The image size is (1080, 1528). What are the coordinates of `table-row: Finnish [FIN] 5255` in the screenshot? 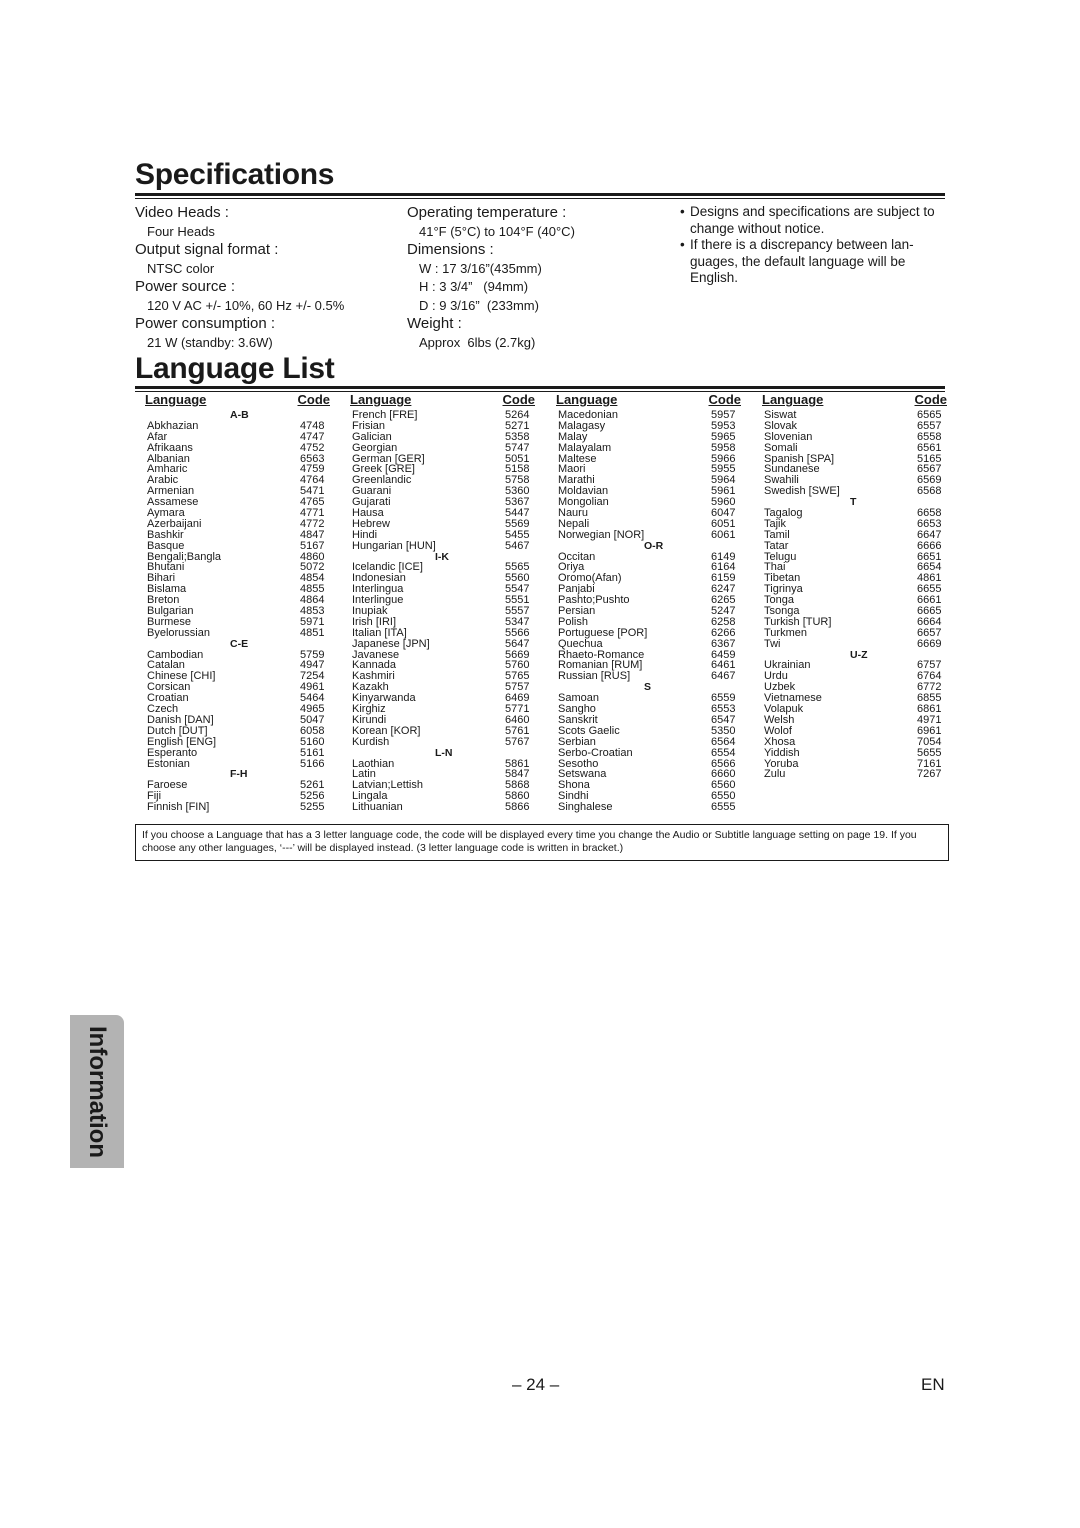 It's located at (237, 807).